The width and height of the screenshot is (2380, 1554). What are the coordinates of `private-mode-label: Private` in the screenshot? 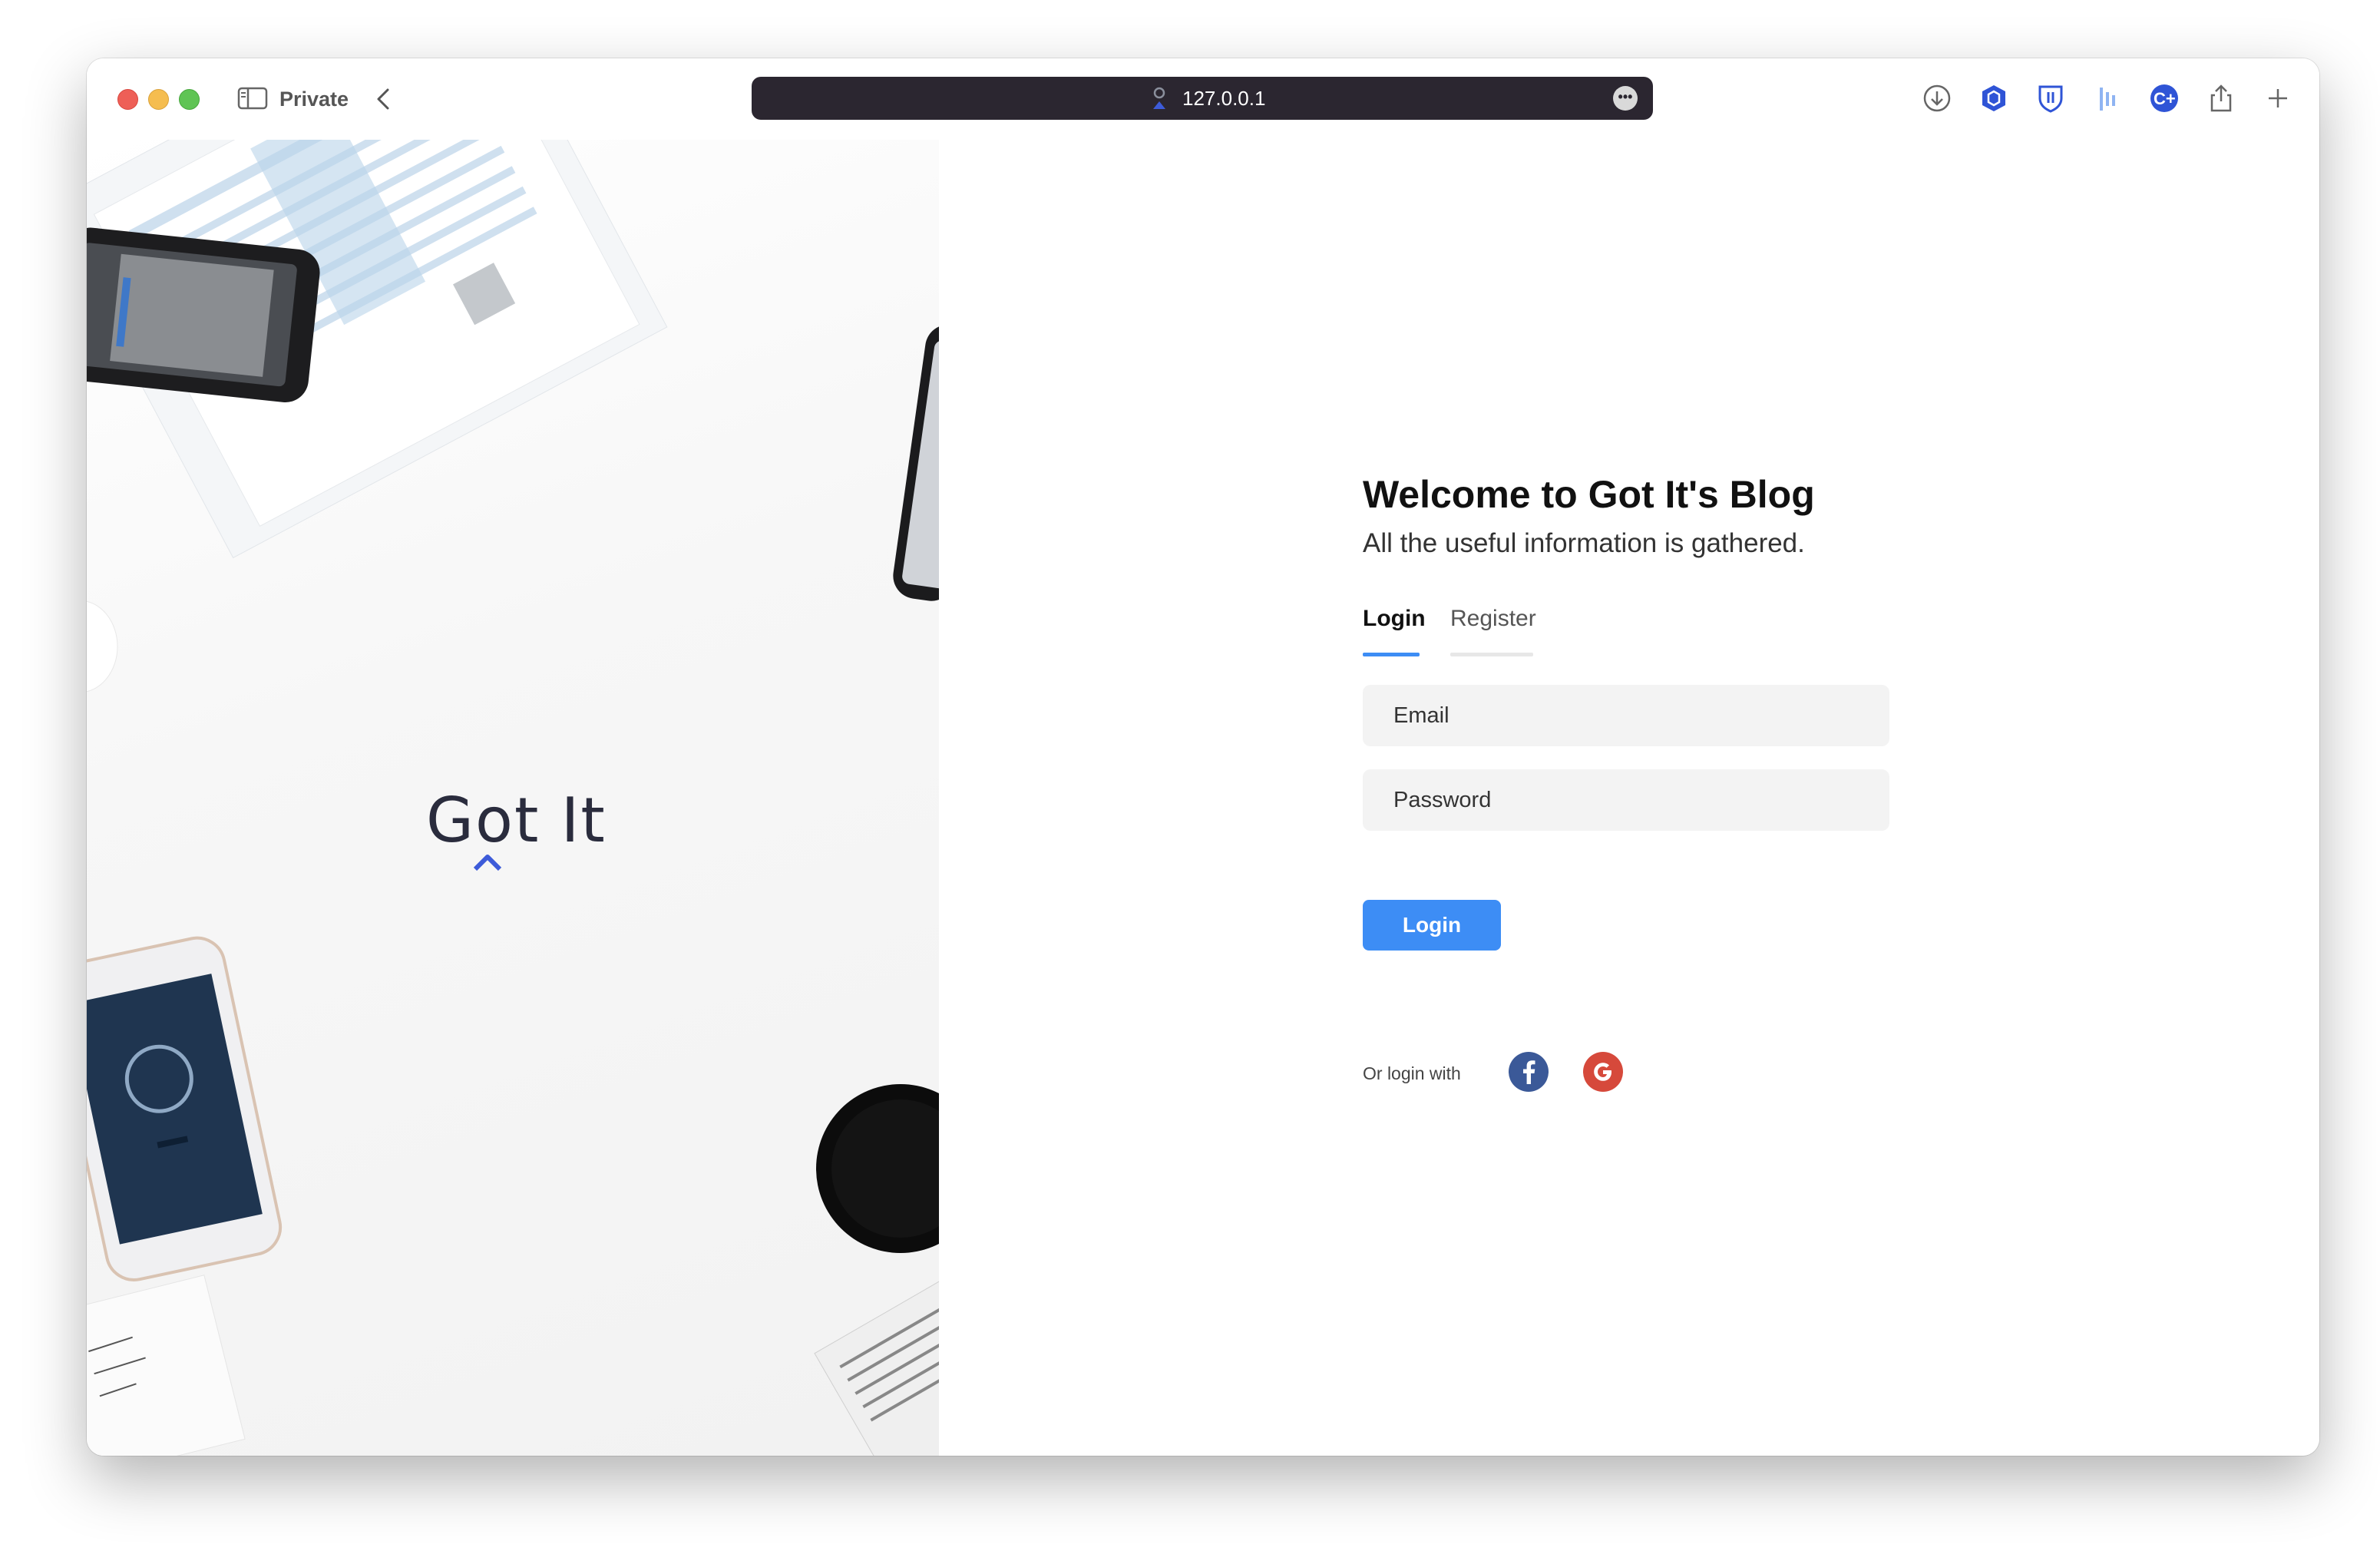 It's located at (314, 99).